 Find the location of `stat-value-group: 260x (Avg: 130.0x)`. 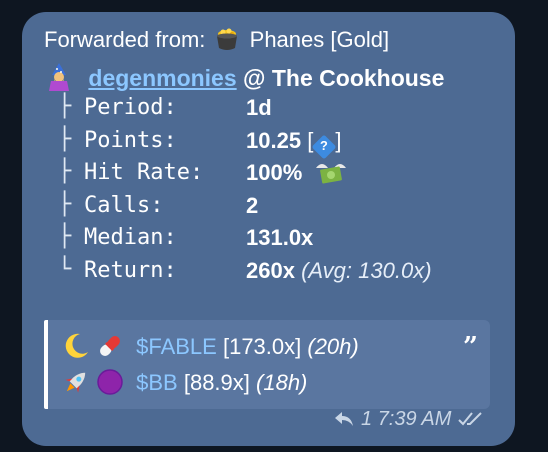

stat-value-group: 260x (Avg: 130.0x) is located at coordinates (339, 271).